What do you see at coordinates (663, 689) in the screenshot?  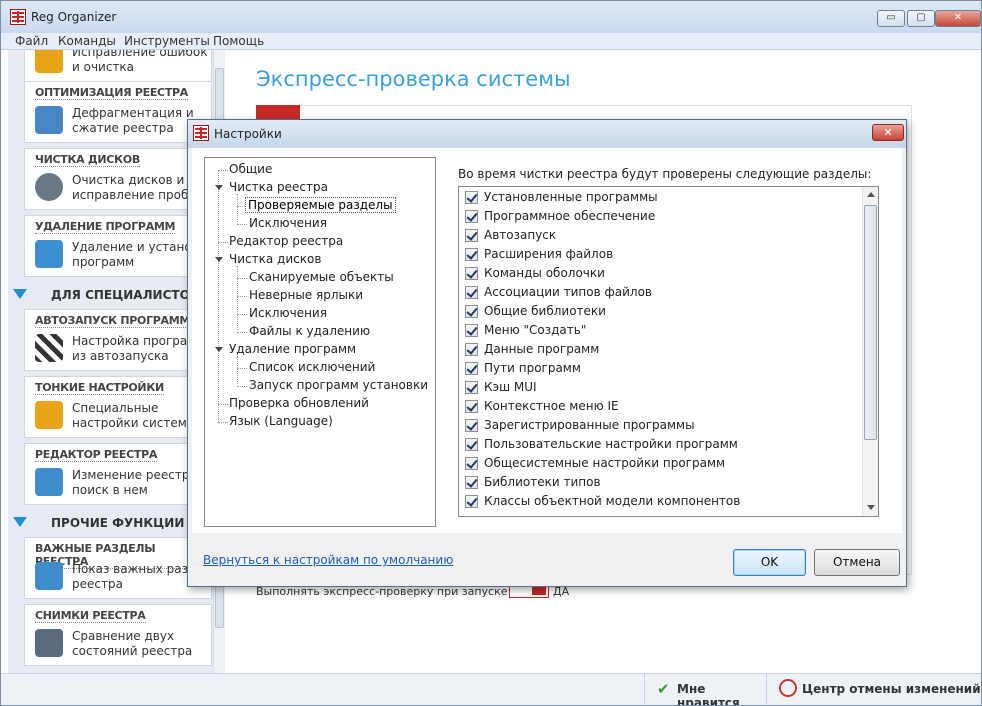 I see `thumbs-up-icon: ✔` at bounding box center [663, 689].